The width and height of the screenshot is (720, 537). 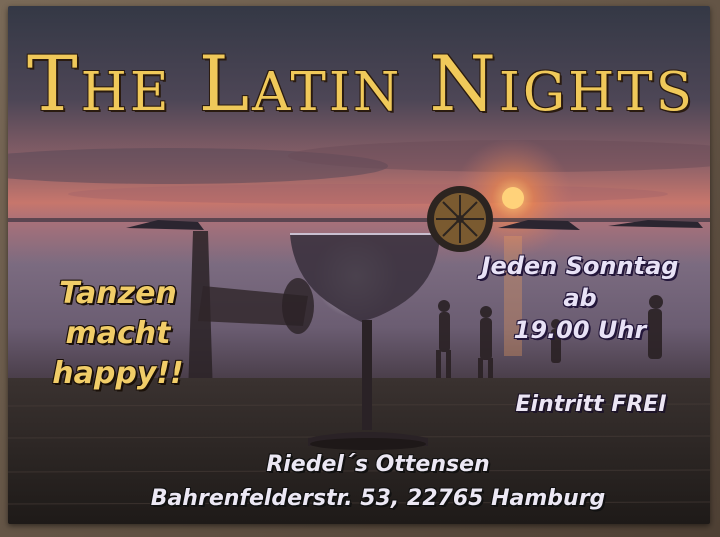 I want to click on entry-fee: Eintritt FREI, so click(x=591, y=404).